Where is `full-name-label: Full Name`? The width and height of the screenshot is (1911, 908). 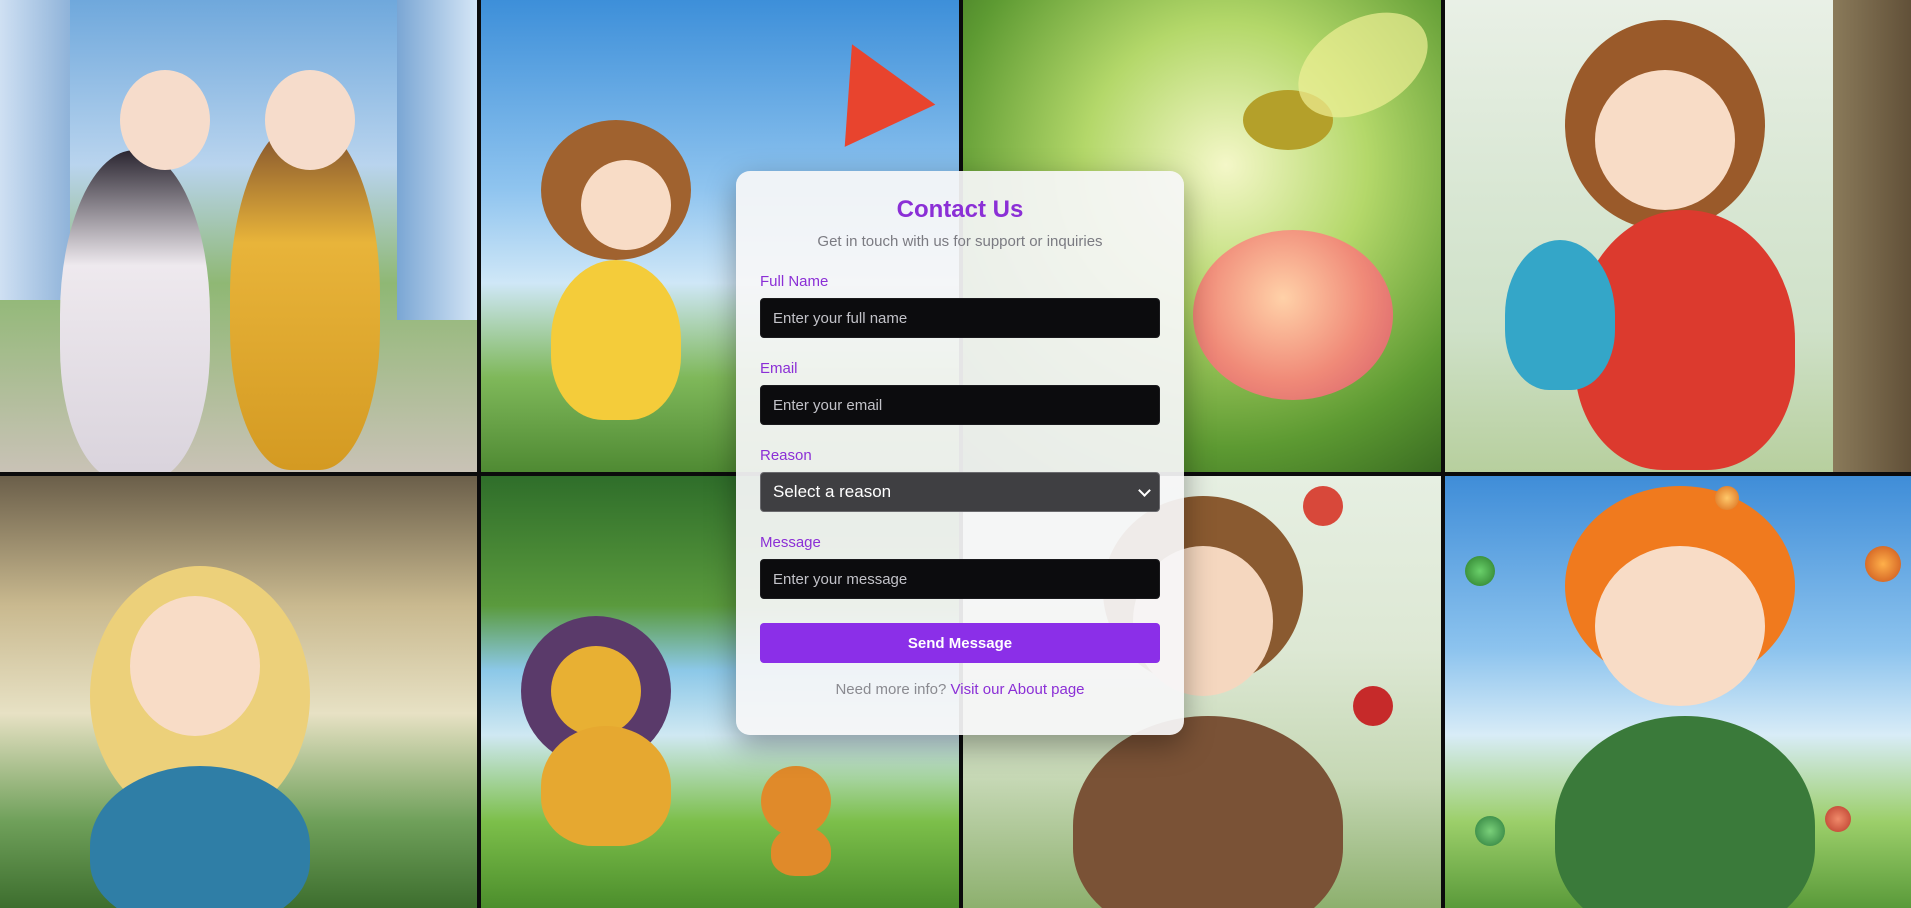 full-name-label: Full Name is located at coordinates (794, 281).